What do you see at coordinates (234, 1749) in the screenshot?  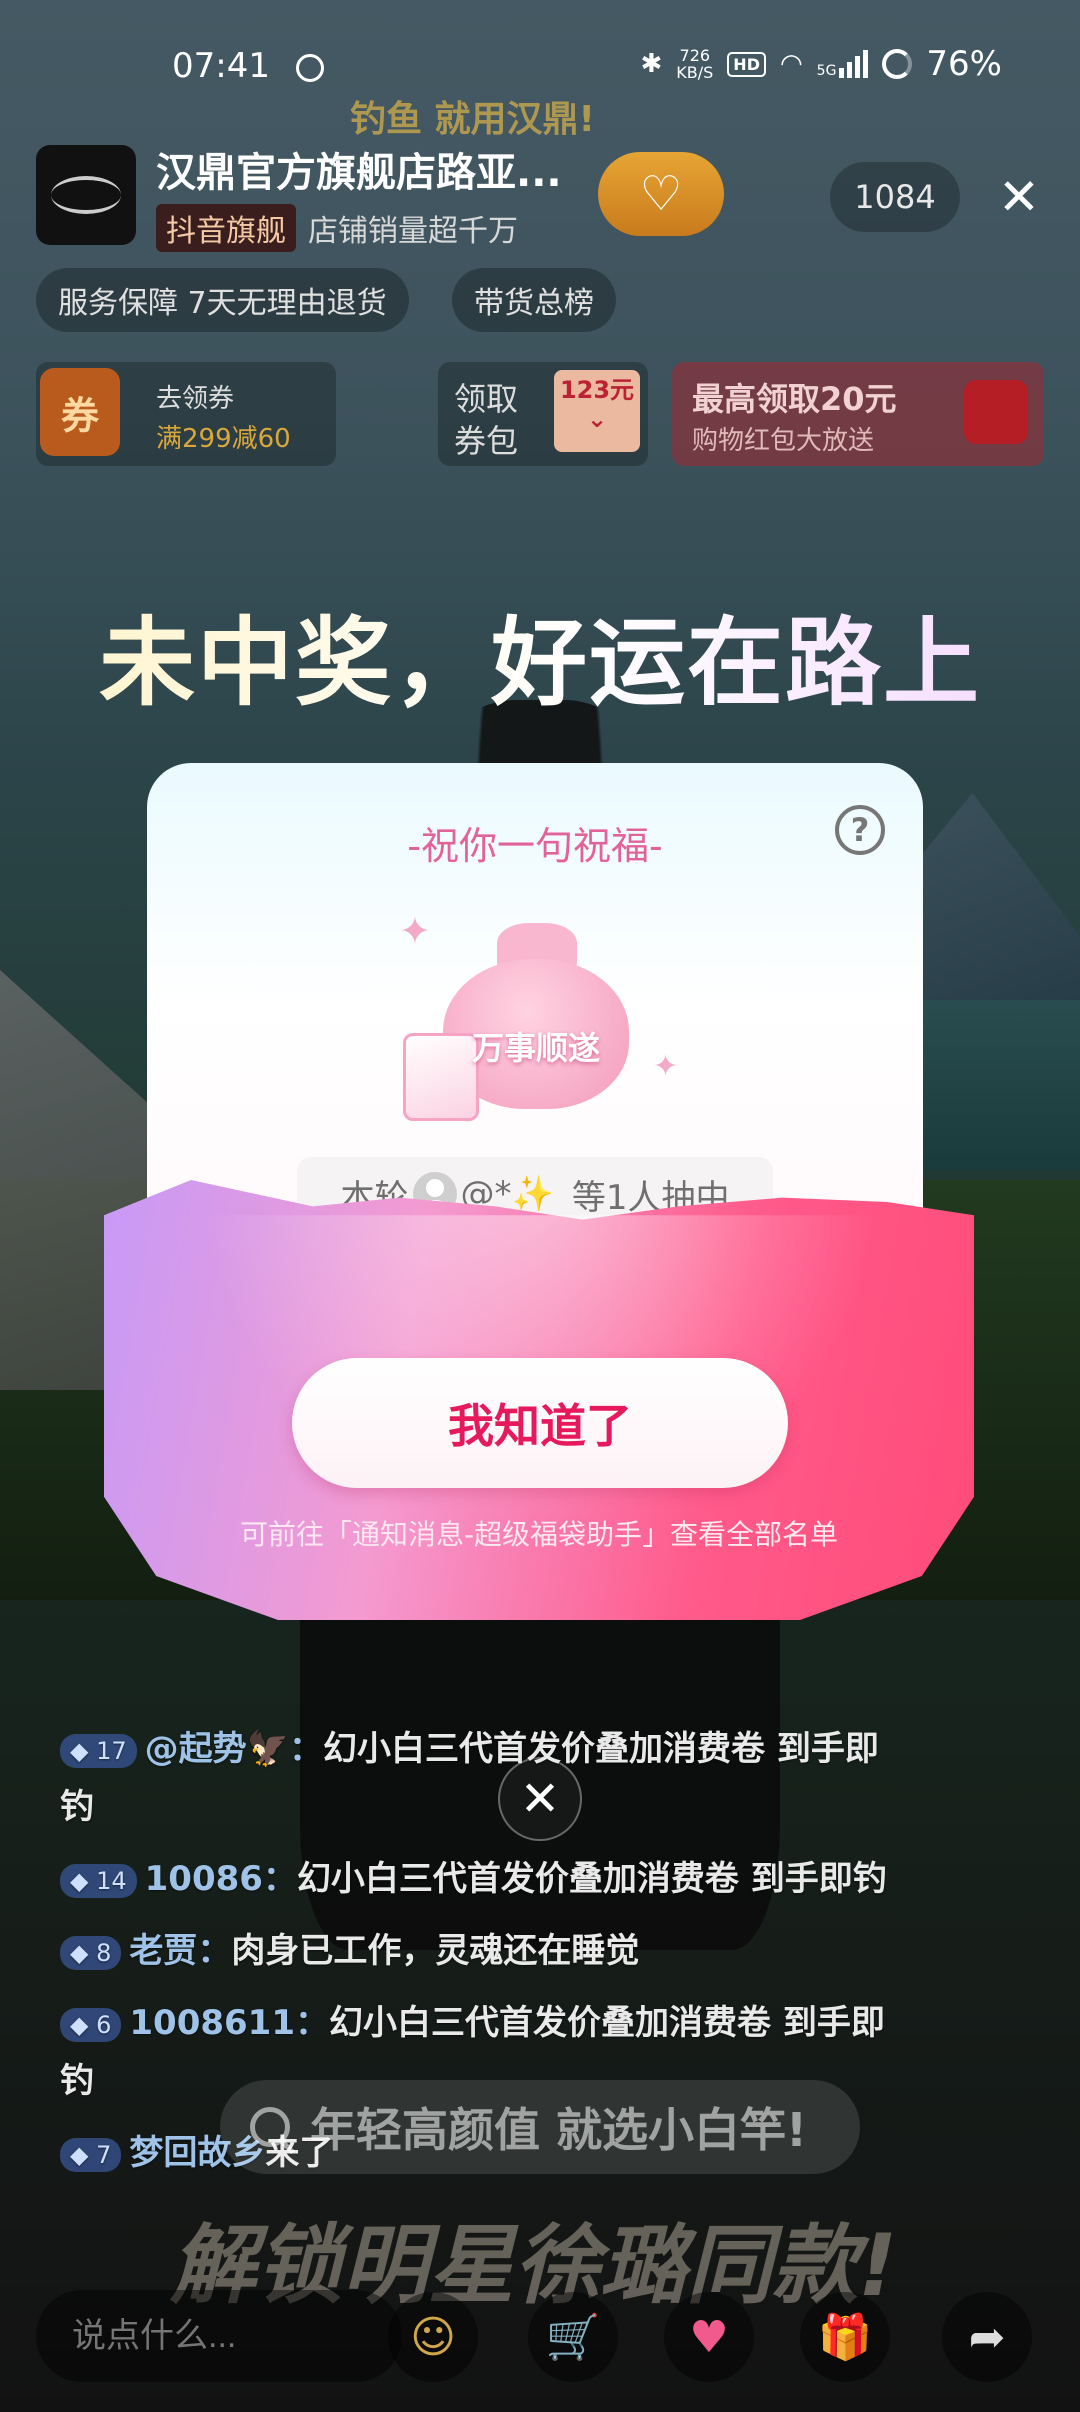 I see `chat-username: @起势🦅：` at bounding box center [234, 1749].